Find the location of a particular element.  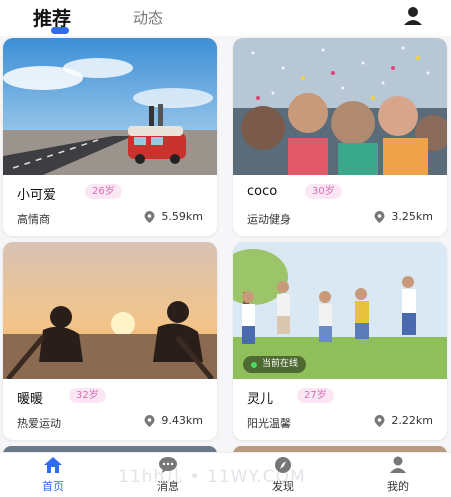

distance-value: 2.22km is located at coordinates (412, 420).